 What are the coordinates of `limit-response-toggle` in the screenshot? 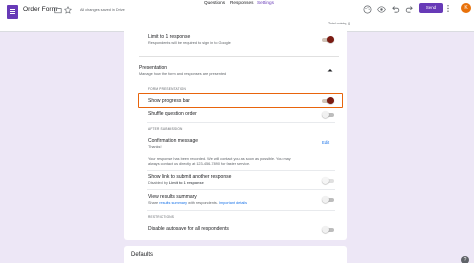 It's located at (328, 39).